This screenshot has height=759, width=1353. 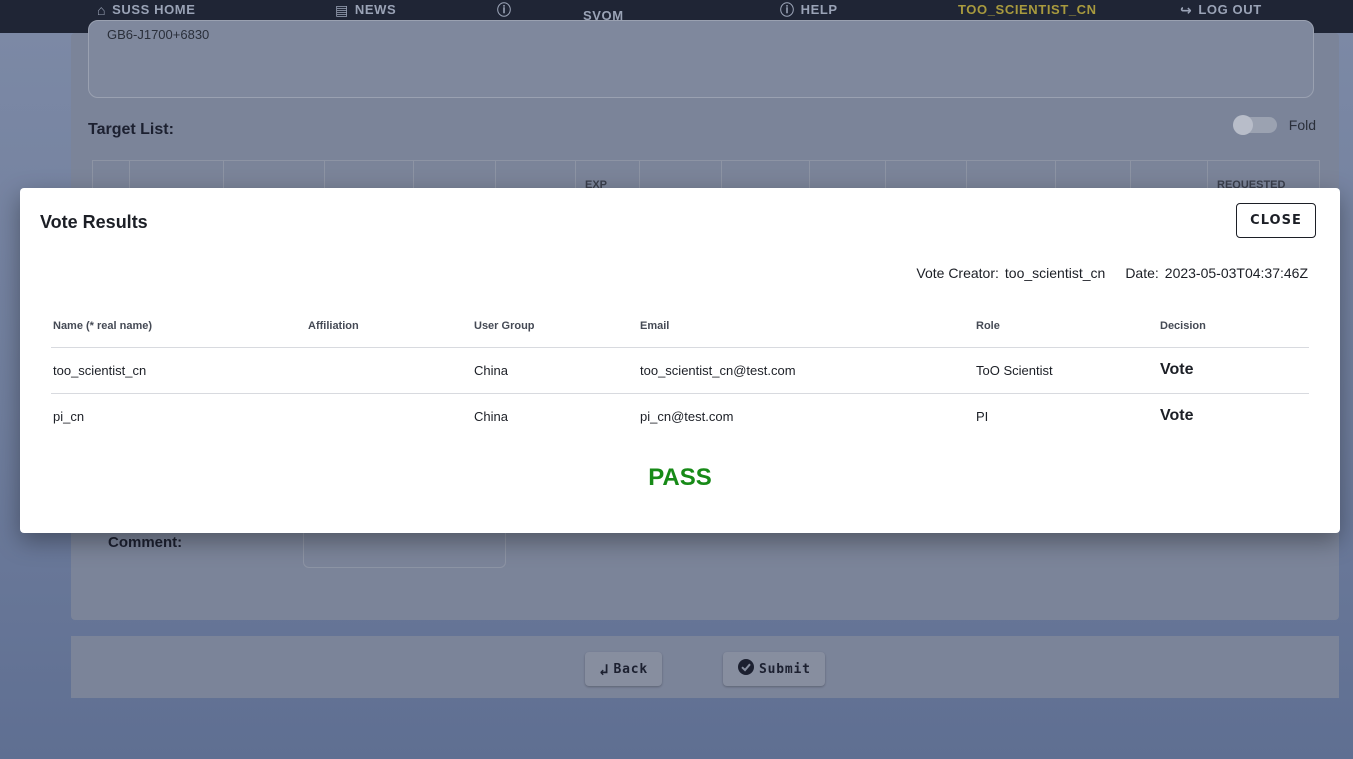 What do you see at coordinates (1066, 370) in the screenshot?
I see `cell-role: ToO Scientist` at bounding box center [1066, 370].